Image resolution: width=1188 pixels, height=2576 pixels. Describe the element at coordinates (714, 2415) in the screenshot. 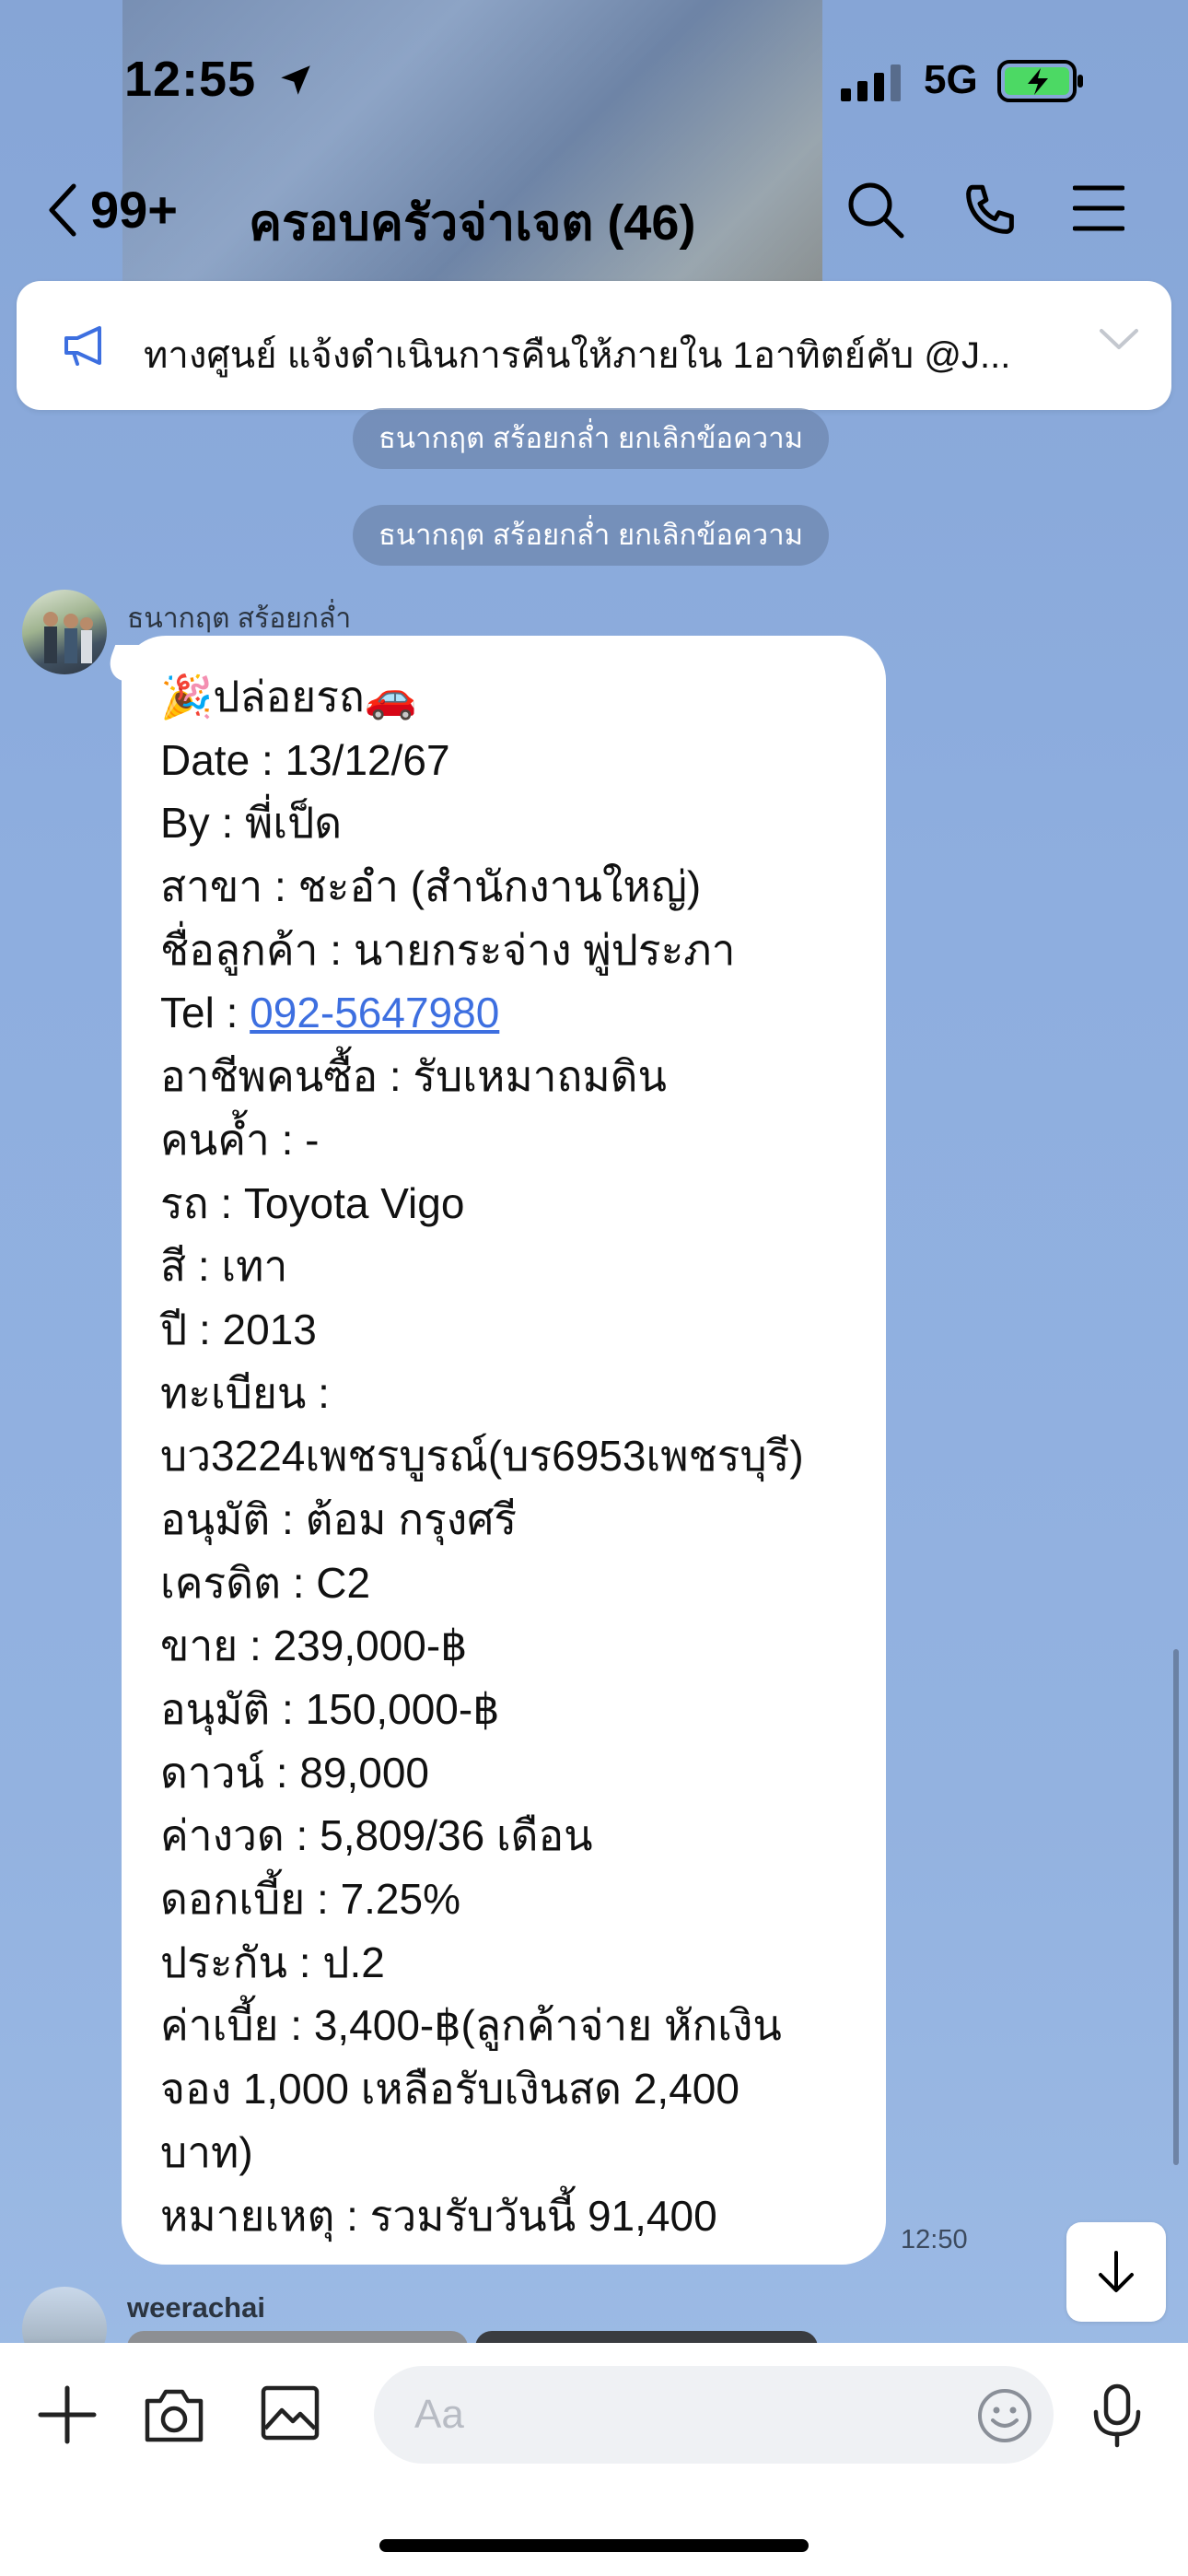

I see `message-input` at that location.